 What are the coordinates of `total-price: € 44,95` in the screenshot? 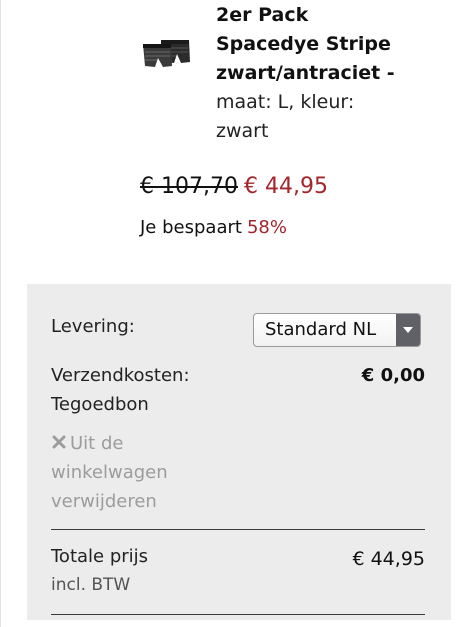 It's located at (388, 559).